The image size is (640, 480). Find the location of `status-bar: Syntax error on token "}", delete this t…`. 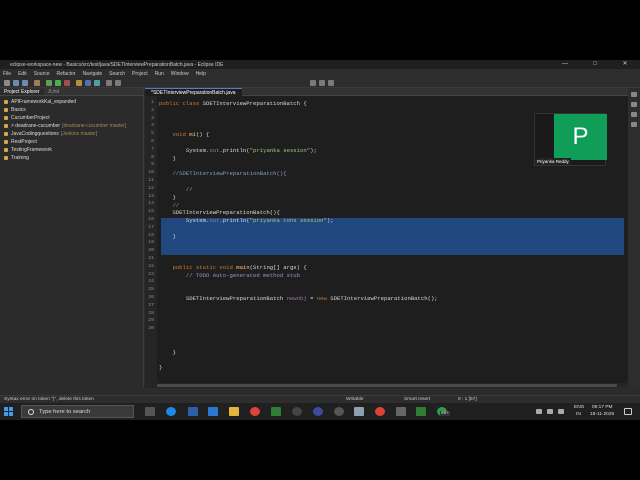

status-bar: Syntax error on token "}", delete this t… is located at coordinates (320, 399).